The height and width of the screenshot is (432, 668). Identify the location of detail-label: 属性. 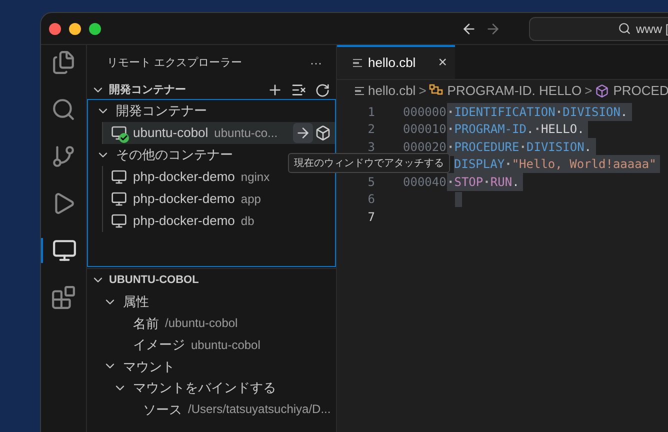
(136, 302).